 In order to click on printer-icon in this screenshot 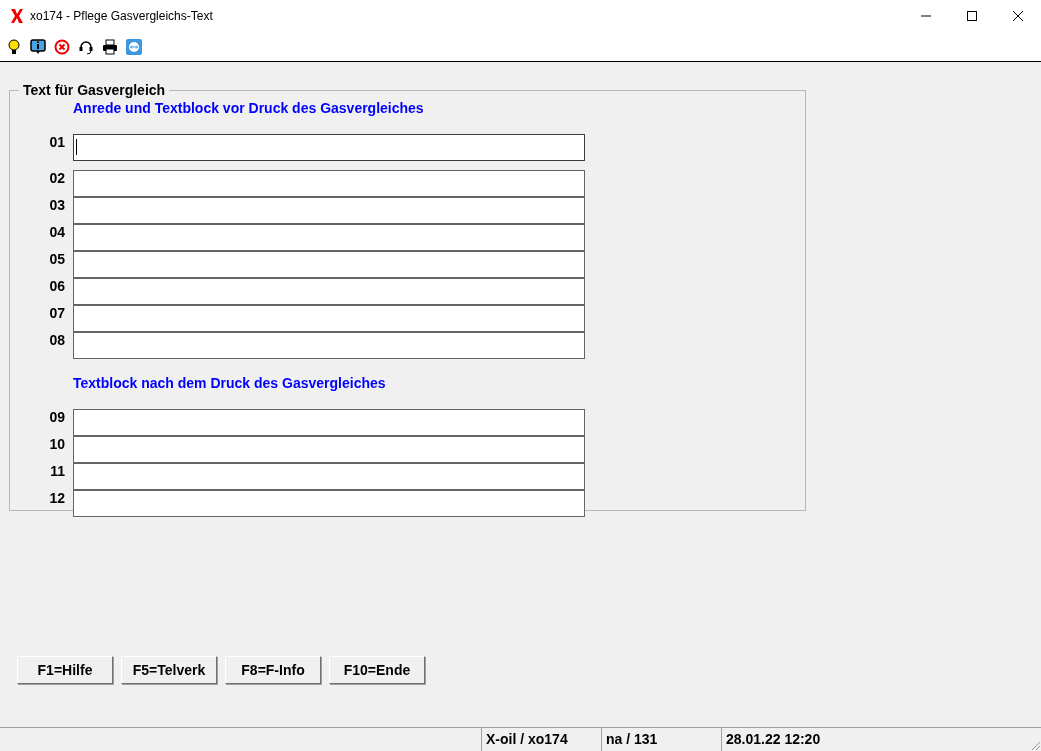, I will do `click(110, 46)`.